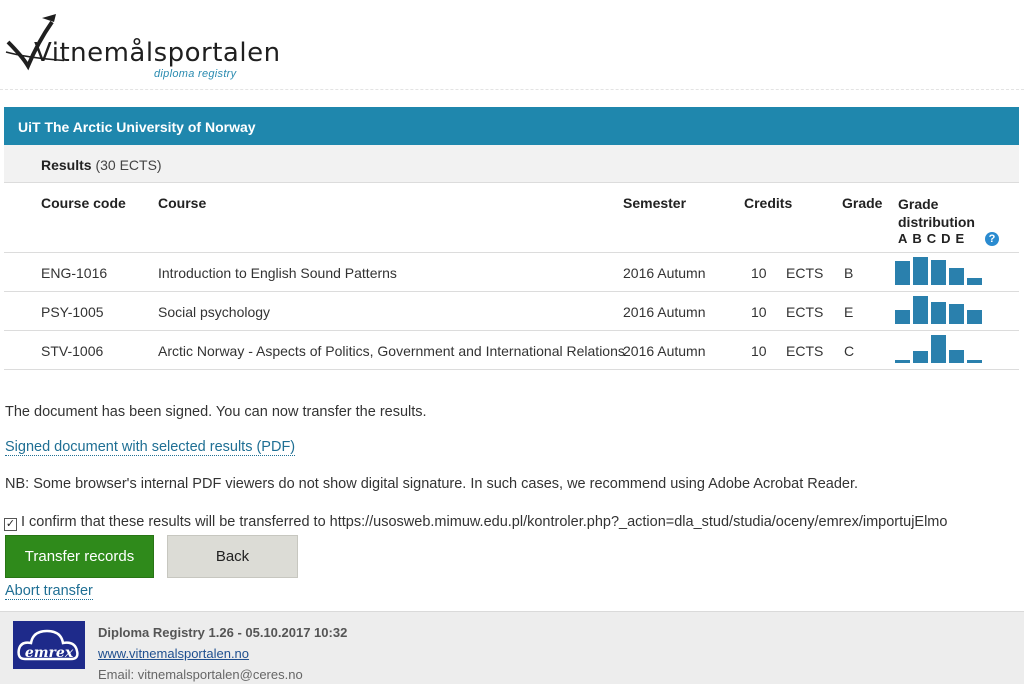  I want to click on results-label: Results, so click(66, 165).